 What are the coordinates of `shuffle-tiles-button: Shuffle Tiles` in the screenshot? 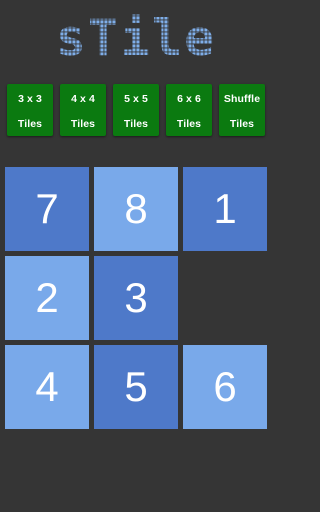 It's located at (242, 110).